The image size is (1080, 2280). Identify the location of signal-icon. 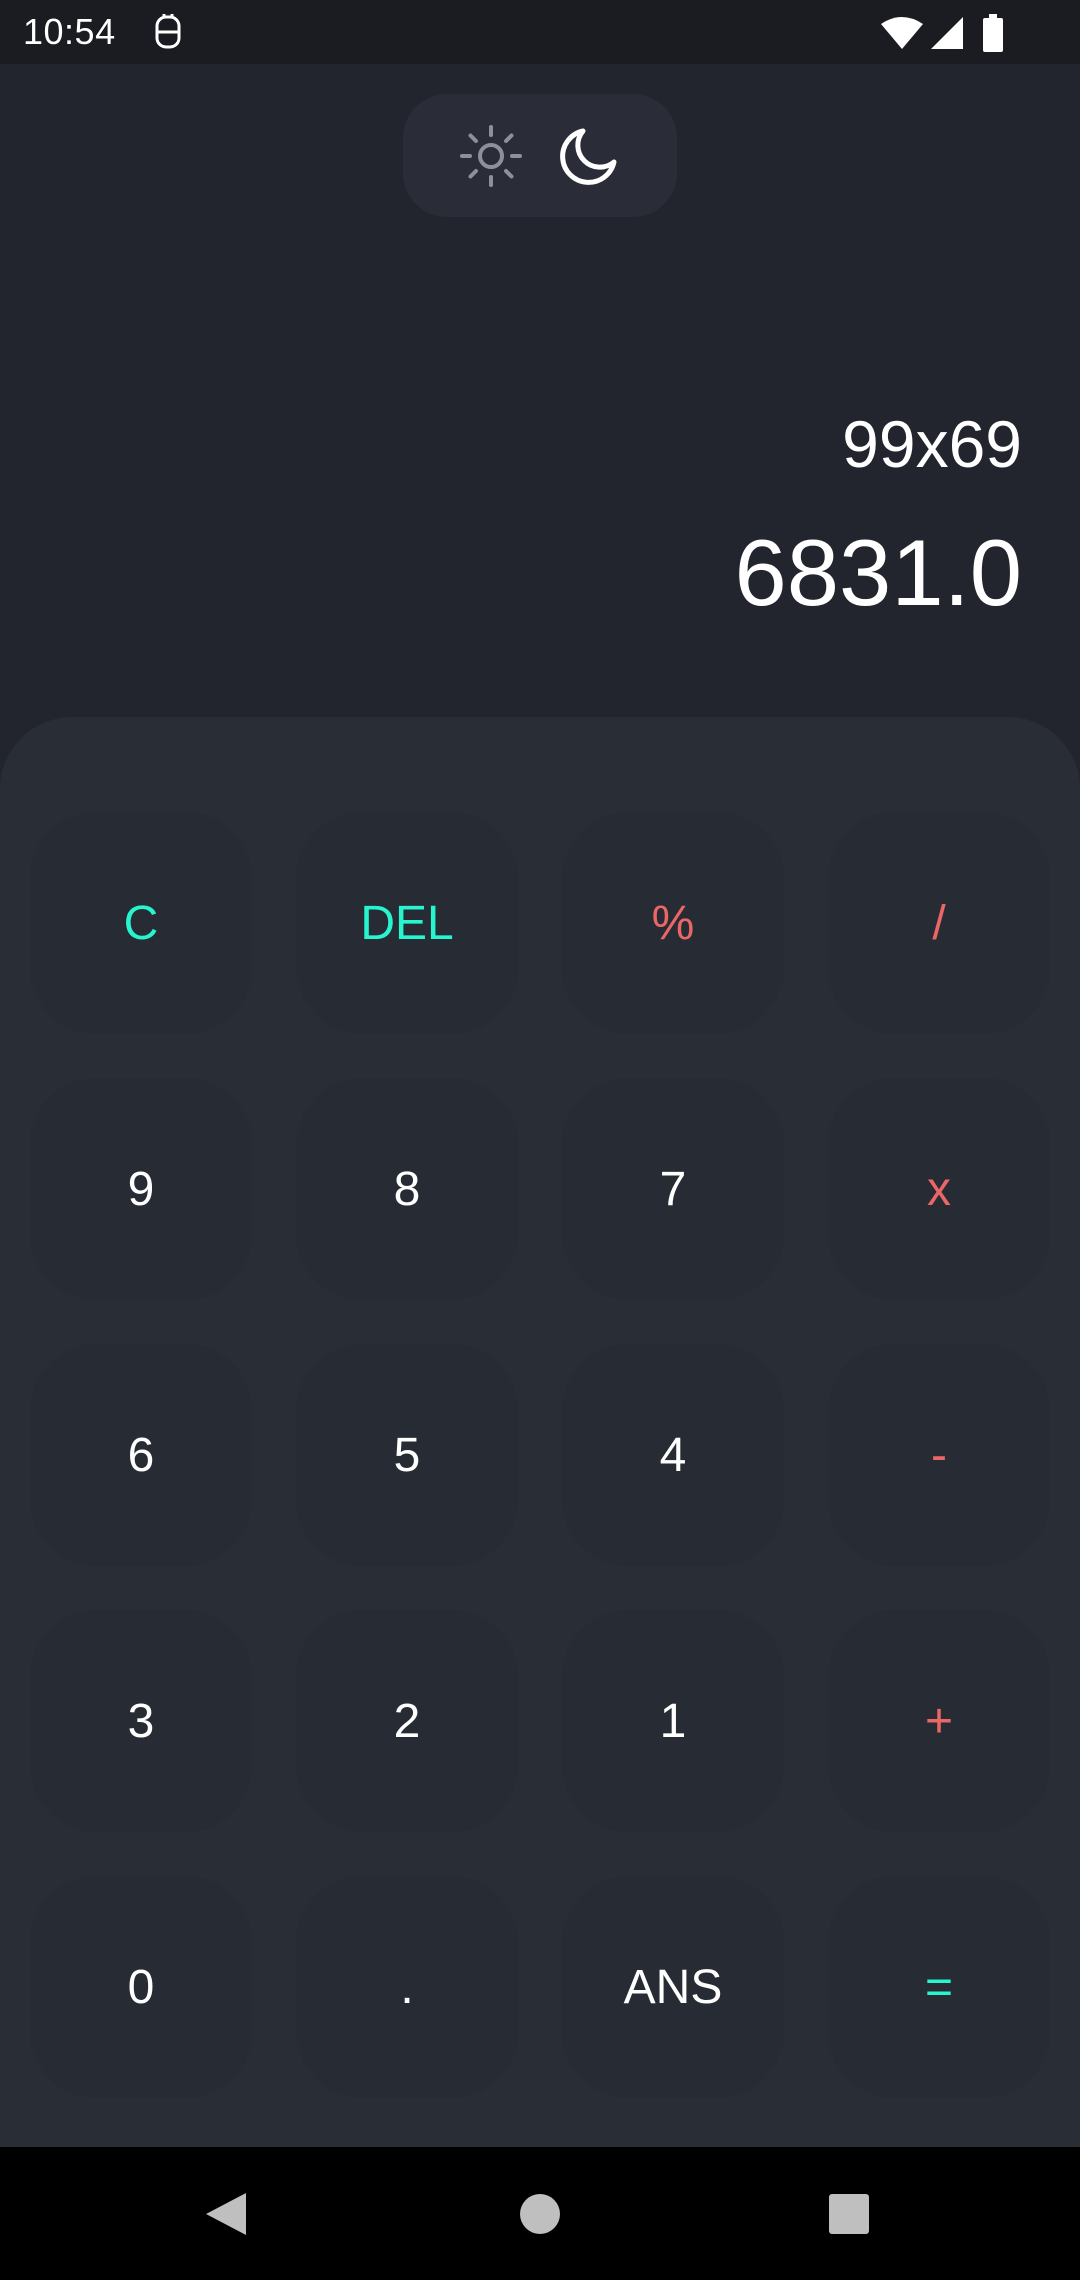
(947, 33).